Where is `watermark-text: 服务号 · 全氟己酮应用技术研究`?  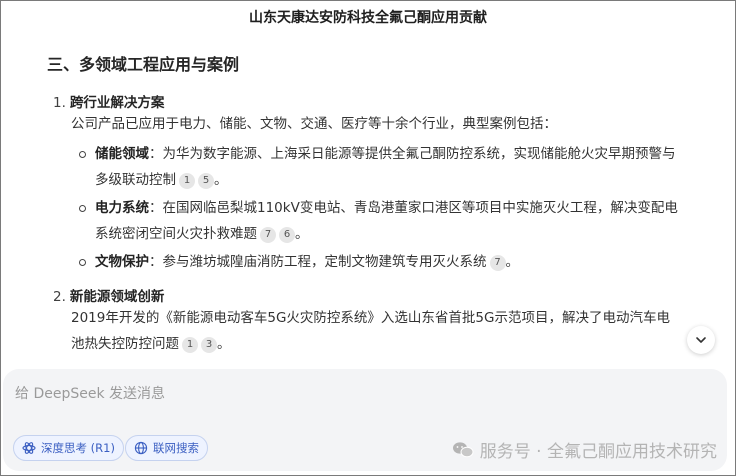
watermark-text: 服务号 · 全氟己酮应用技术研究 is located at coordinates (598, 452).